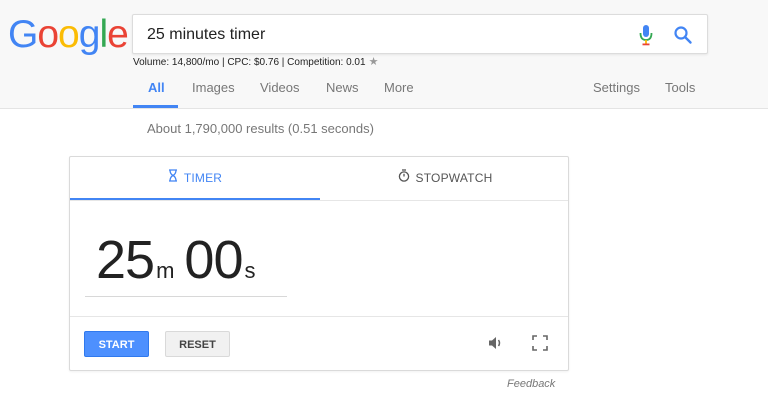  I want to click on logo-letter: G, so click(23, 34).